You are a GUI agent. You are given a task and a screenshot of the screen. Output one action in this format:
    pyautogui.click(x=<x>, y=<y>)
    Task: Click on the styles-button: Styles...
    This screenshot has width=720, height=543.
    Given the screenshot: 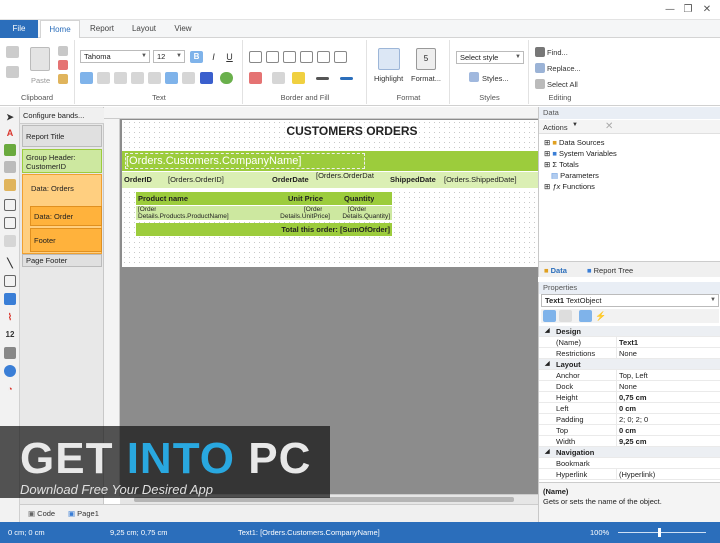 What is the action you would take?
    pyautogui.click(x=495, y=78)
    